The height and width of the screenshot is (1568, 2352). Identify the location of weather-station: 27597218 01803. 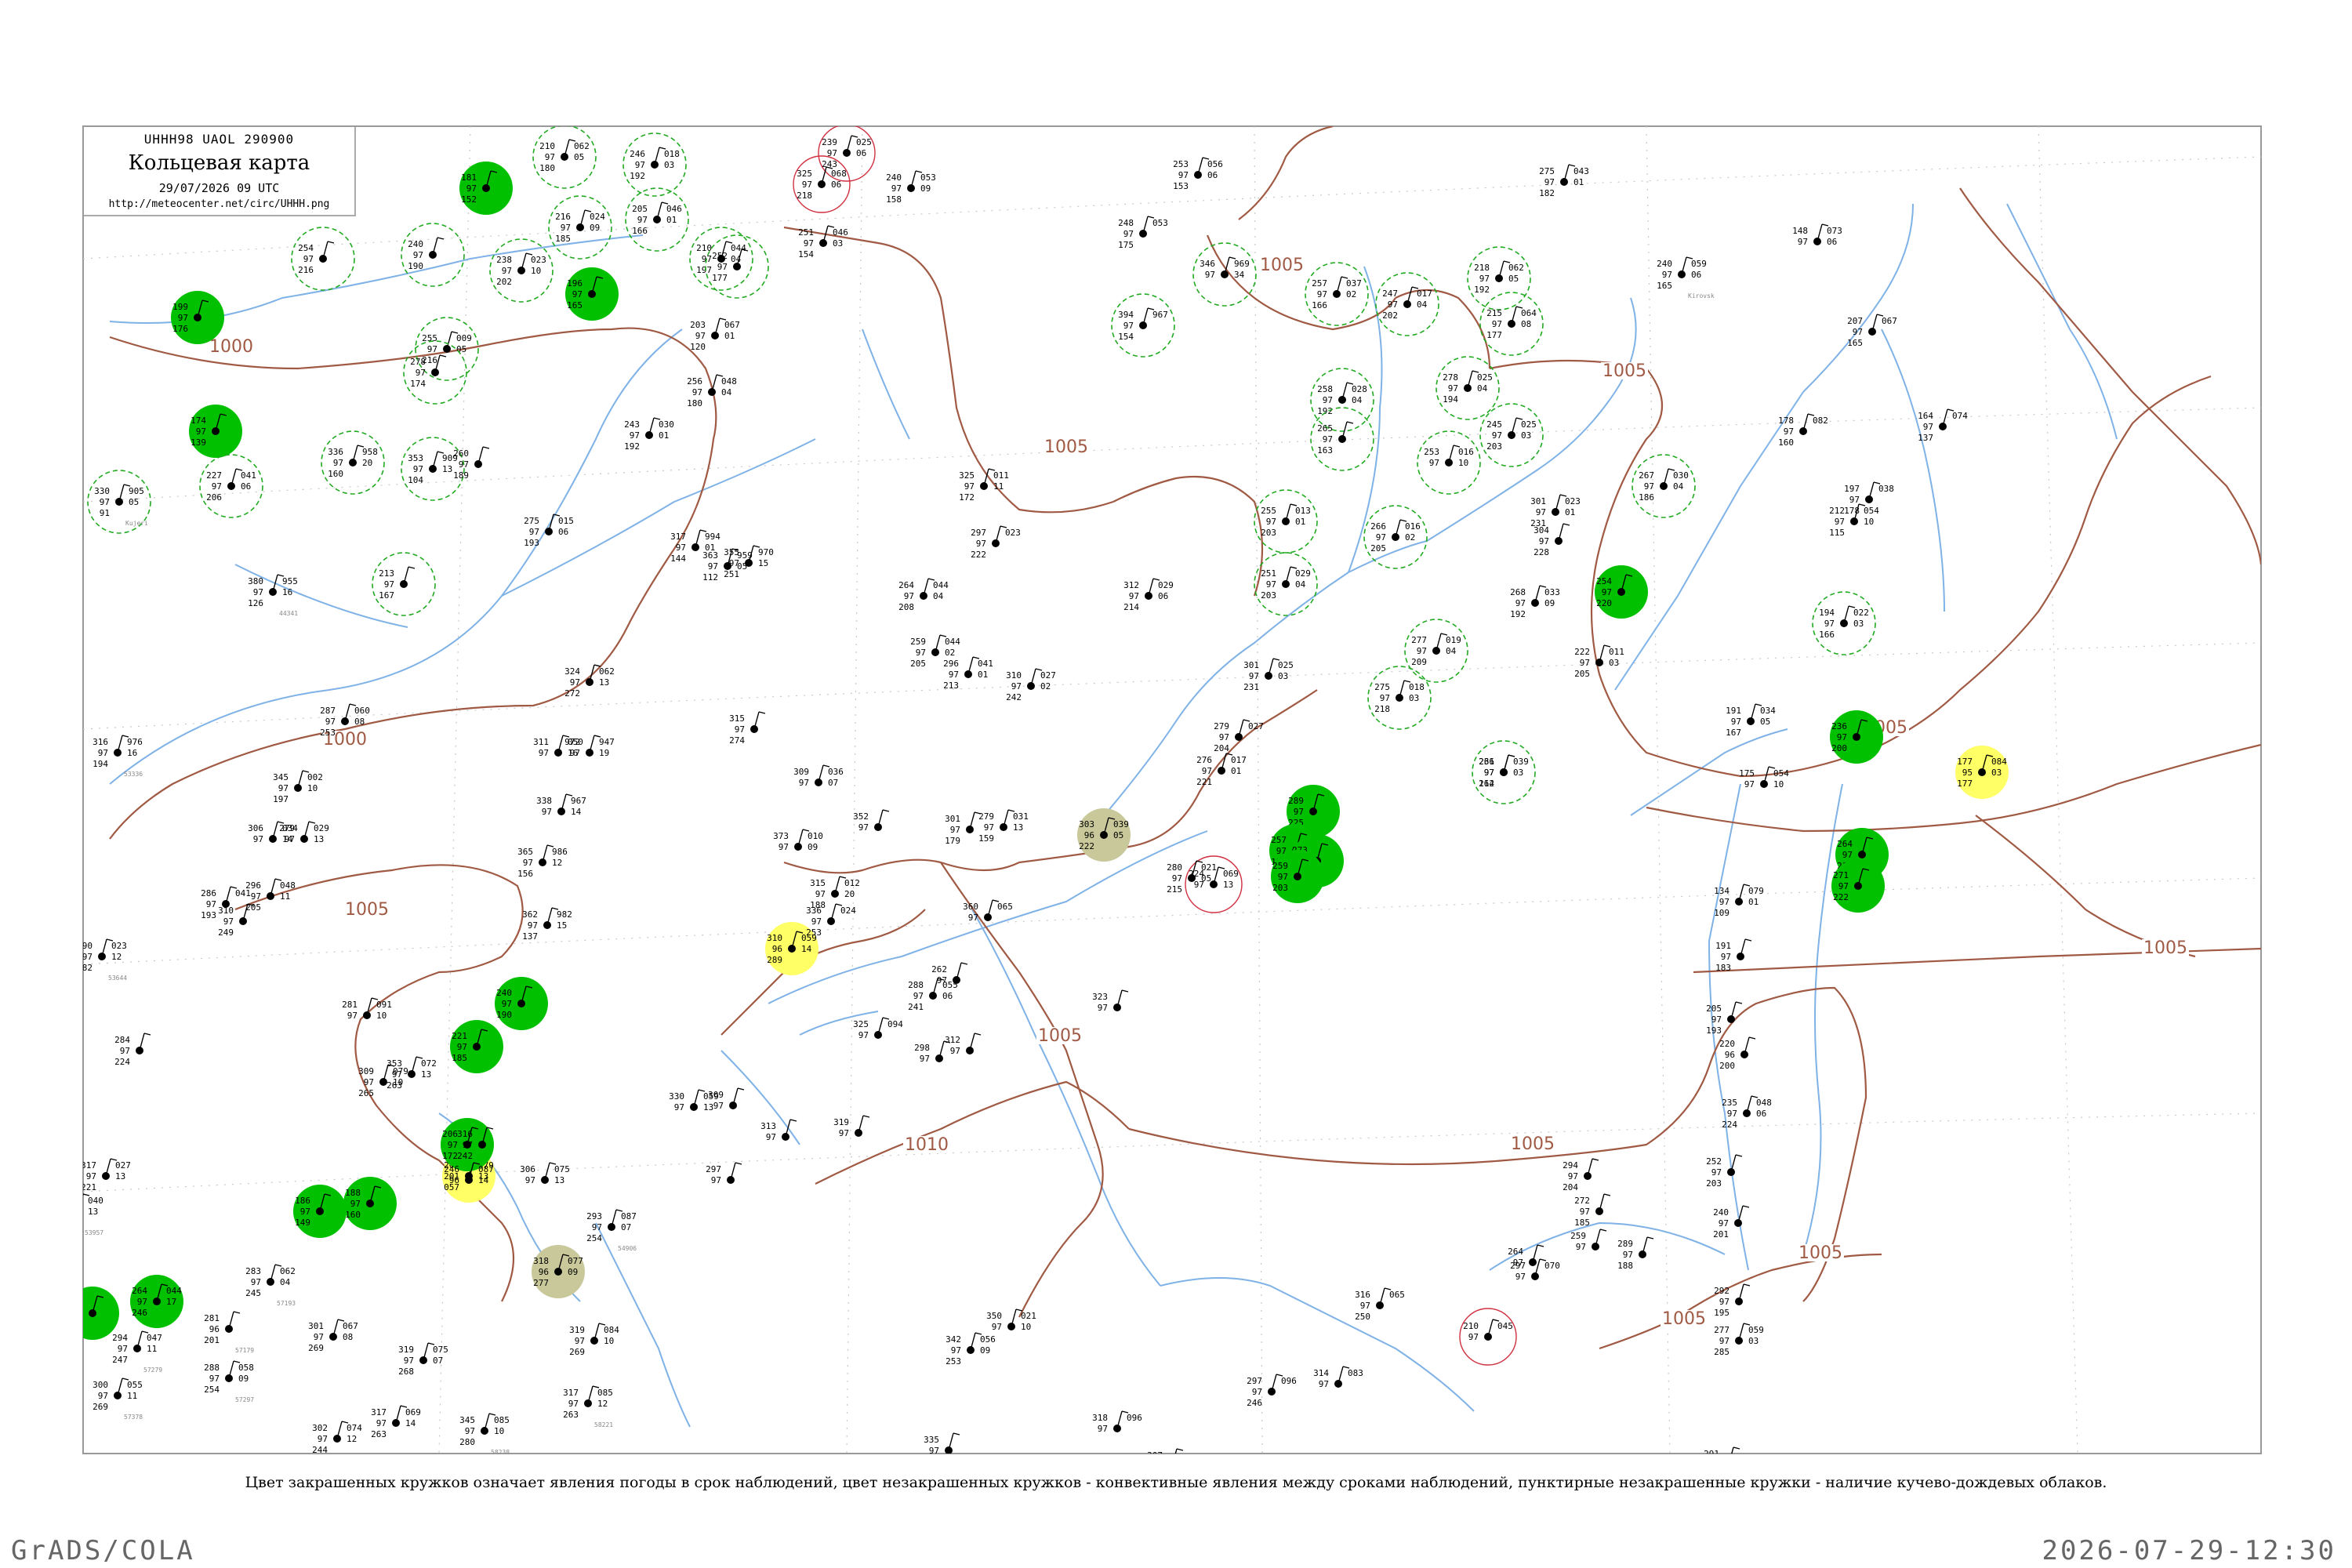
(1399, 698).